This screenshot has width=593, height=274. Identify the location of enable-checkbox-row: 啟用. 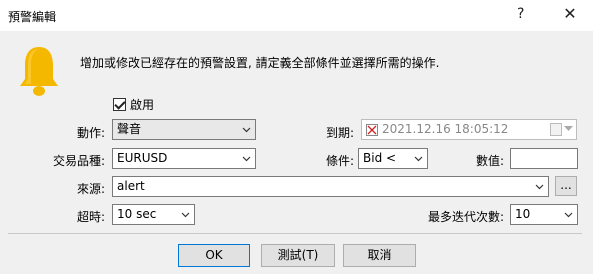
(133, 104).